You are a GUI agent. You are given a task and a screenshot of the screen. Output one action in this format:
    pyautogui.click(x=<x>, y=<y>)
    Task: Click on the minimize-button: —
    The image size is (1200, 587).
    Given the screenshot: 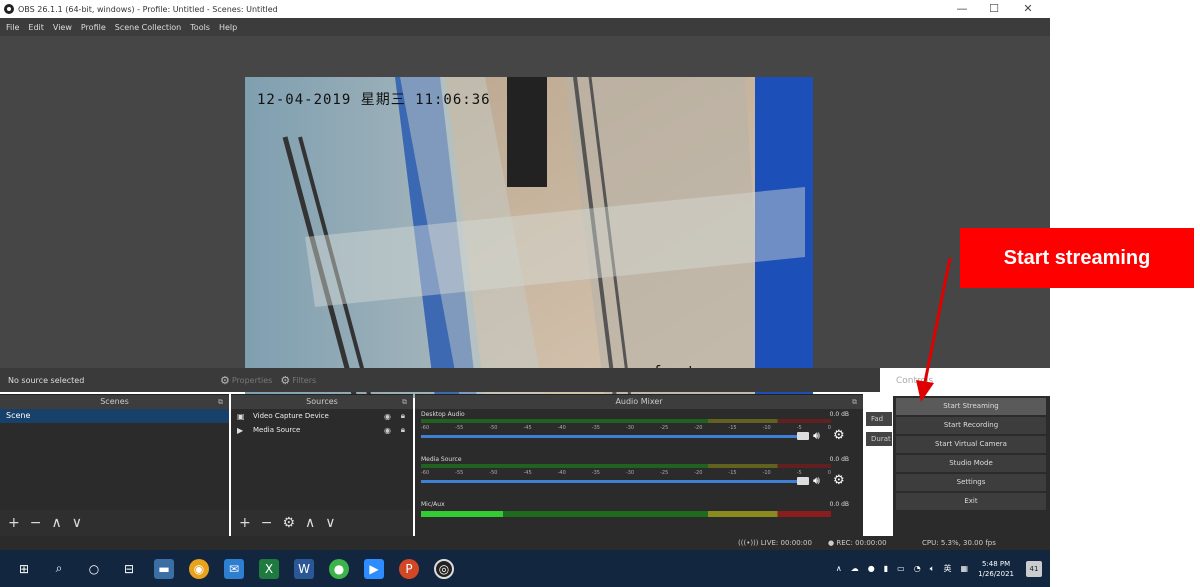 What is the action you would take?
    pyautogui.click(x=962, y=8)
    